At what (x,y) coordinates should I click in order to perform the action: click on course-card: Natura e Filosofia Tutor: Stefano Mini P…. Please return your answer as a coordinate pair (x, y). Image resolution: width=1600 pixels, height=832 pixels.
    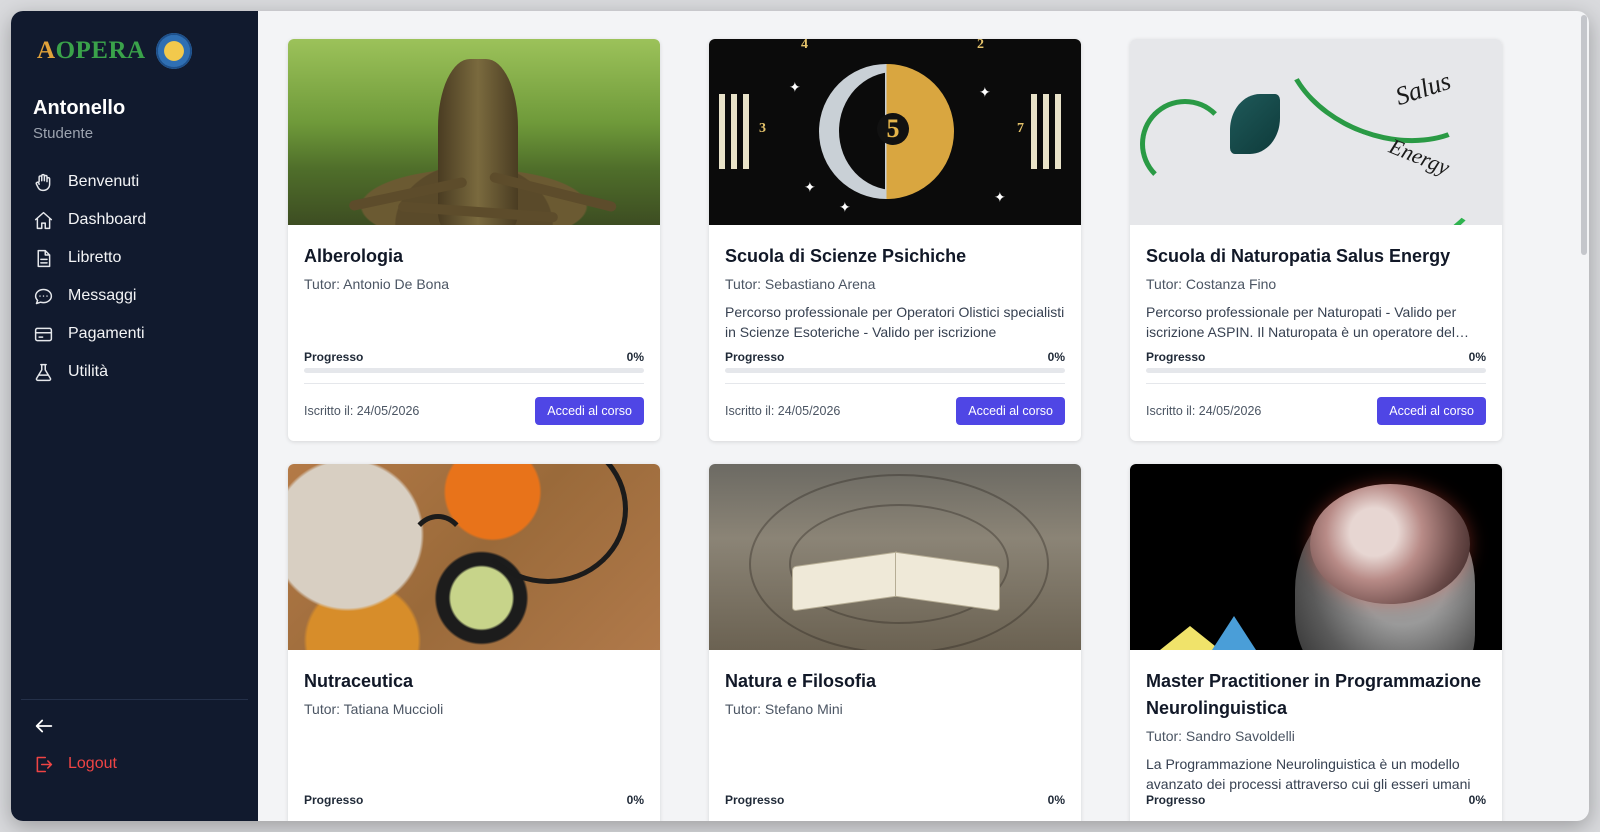
    Looking at the image, I should click on (895, 642).